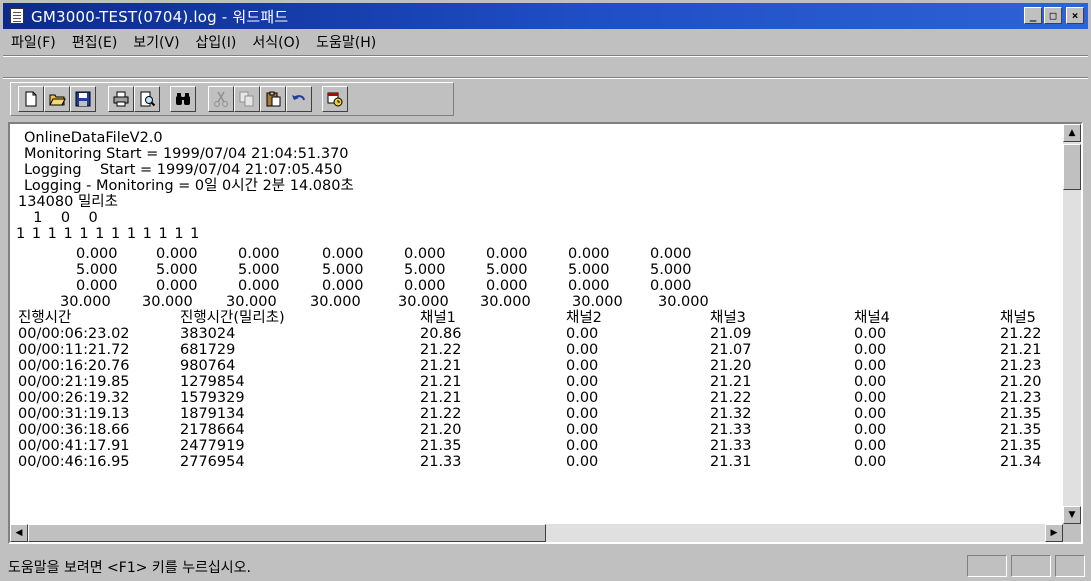 The image size is (1091, 581). What do you see at coordinates (872, 318) in the screenshot?
I see `column-header: 채널4` at bounding box center [872, 318].